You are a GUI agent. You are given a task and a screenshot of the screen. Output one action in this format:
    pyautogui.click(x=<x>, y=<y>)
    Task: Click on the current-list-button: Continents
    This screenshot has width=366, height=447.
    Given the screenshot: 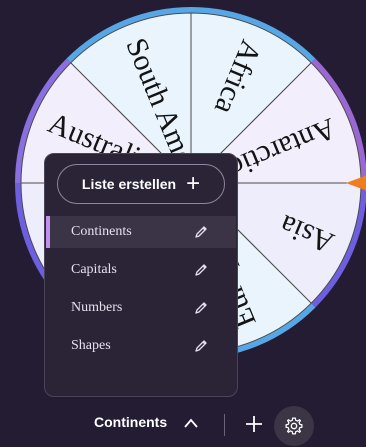 What is the action you would take?
    pyautogui.click(x=130, y=422)
    